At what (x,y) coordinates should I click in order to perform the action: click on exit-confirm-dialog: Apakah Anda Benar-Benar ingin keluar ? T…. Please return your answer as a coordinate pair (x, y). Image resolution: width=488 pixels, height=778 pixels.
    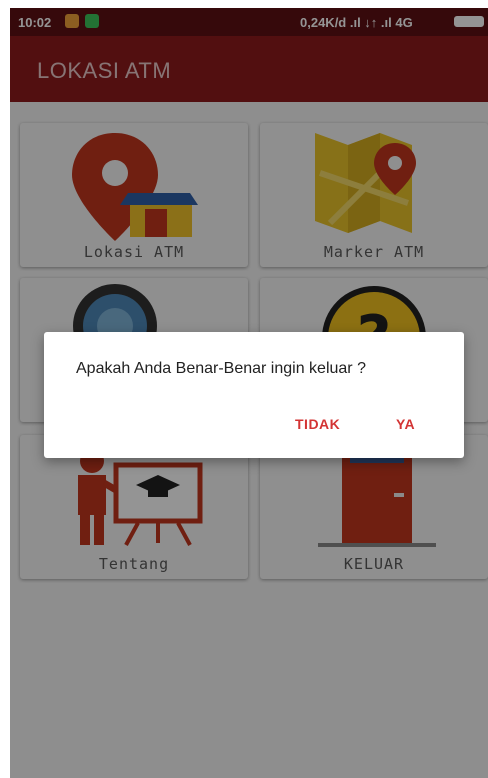
    Looking at the image, I should click on (254, 395).